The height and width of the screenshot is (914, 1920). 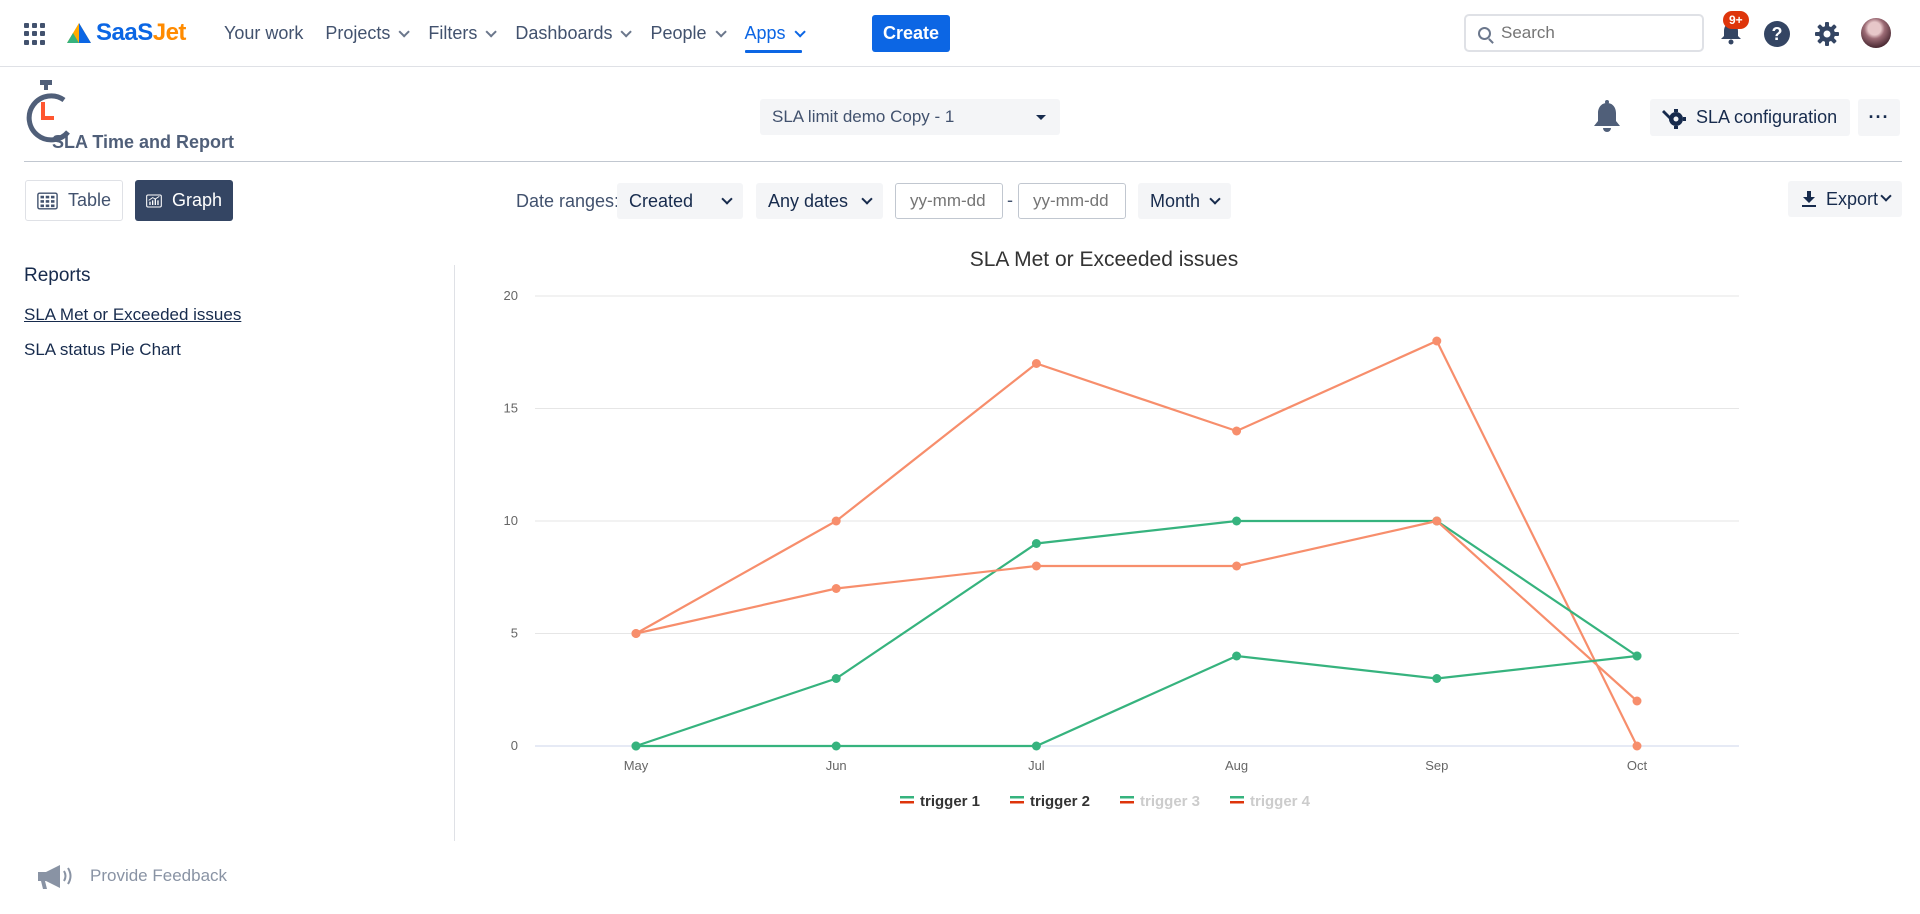 I want to click on date-ranges-label: Date ranges:, so click(x=568, y=201).